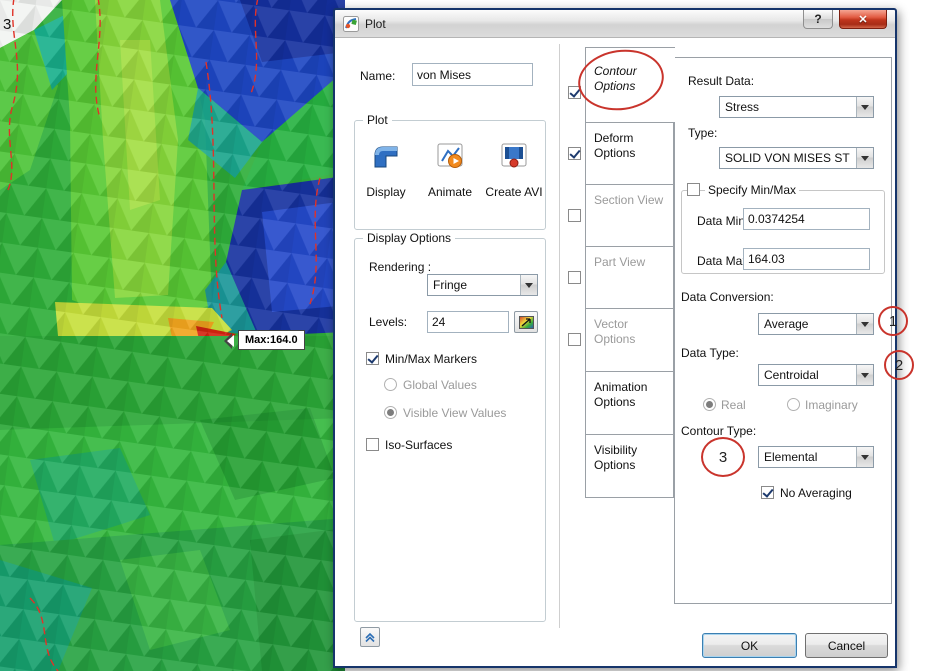  What do you see at coordinates (703, 133) in the screenshot?
I see `type-label: Type:` at bounding box center [703, 133].